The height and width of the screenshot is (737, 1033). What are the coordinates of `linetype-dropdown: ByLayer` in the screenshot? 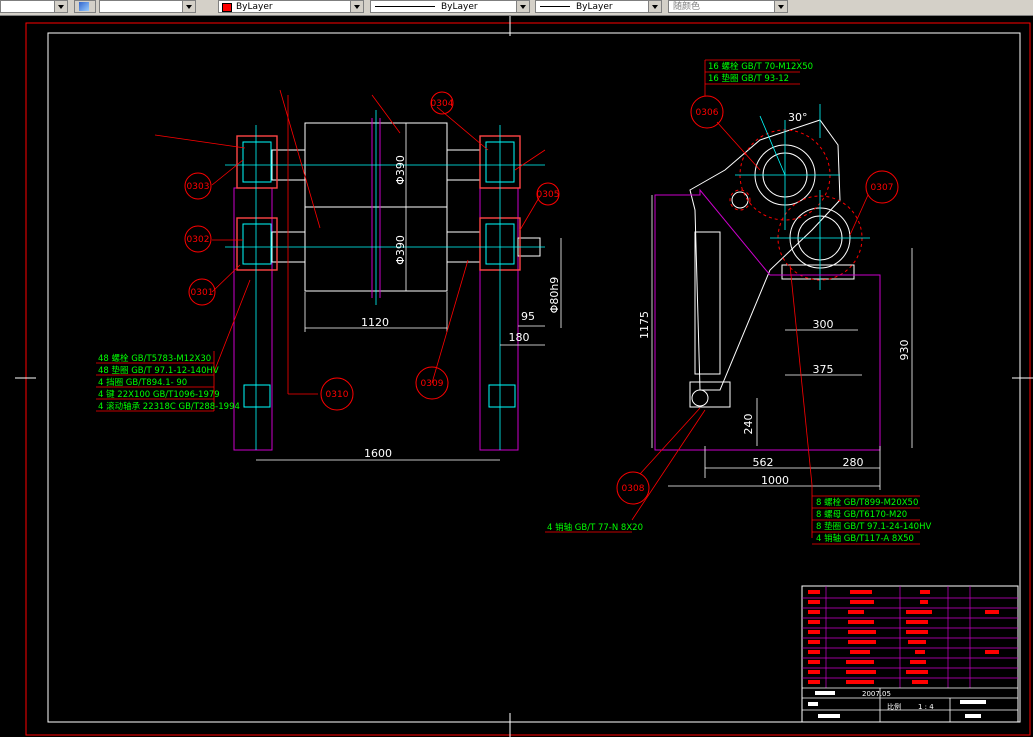 It's located at (450, 6).